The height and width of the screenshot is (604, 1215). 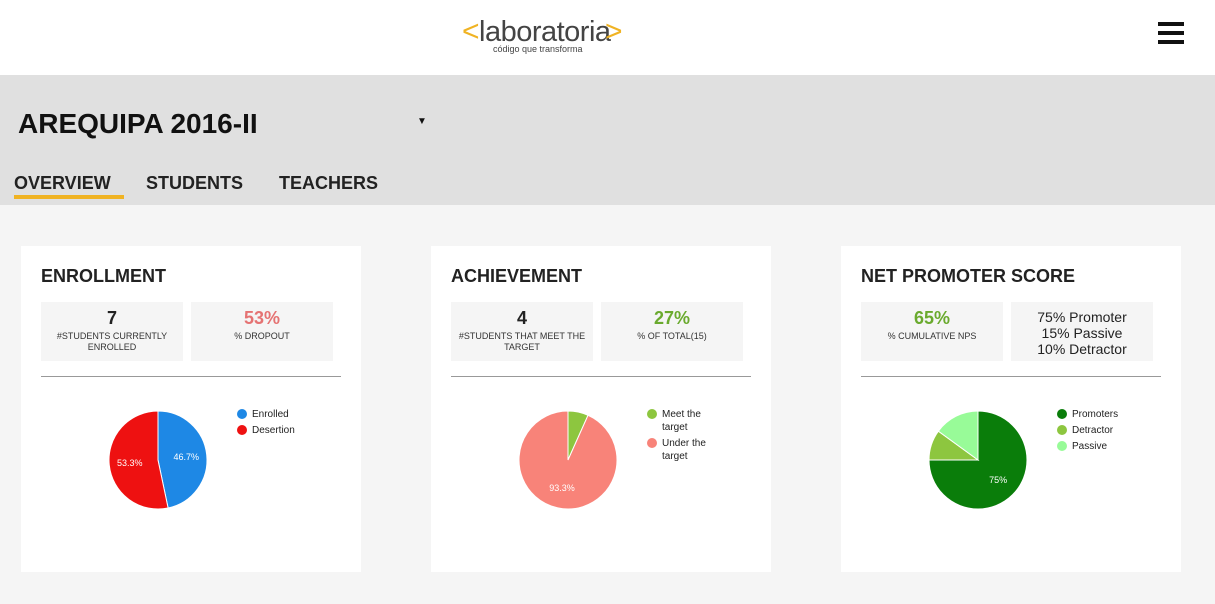 I want to click on card-title: ACHIEVEMENT, so click(x=517, y=276).